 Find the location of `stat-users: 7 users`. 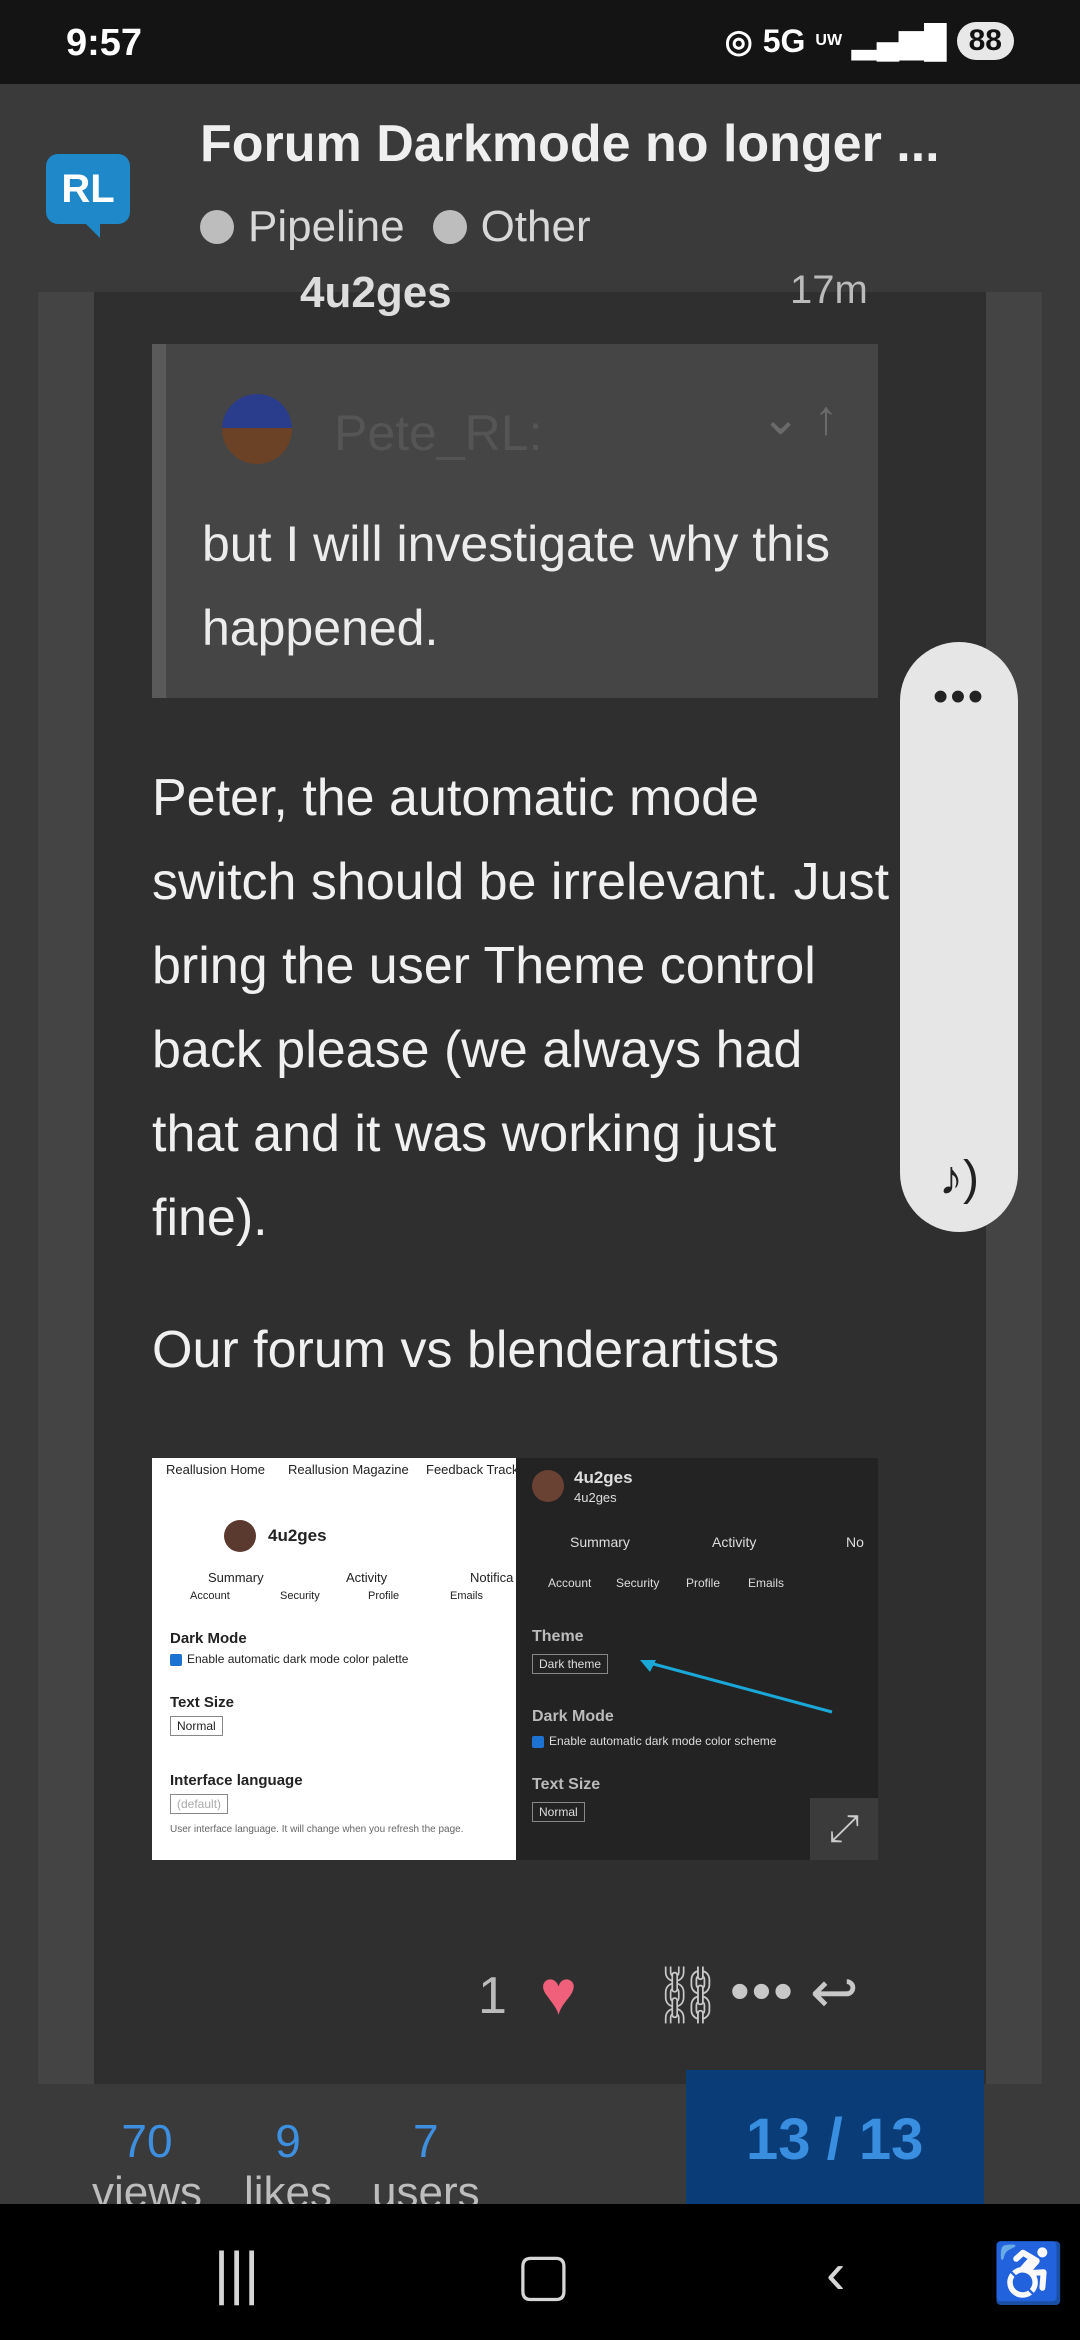

stat-users: 7 users is located at coordinates (426, 2166).